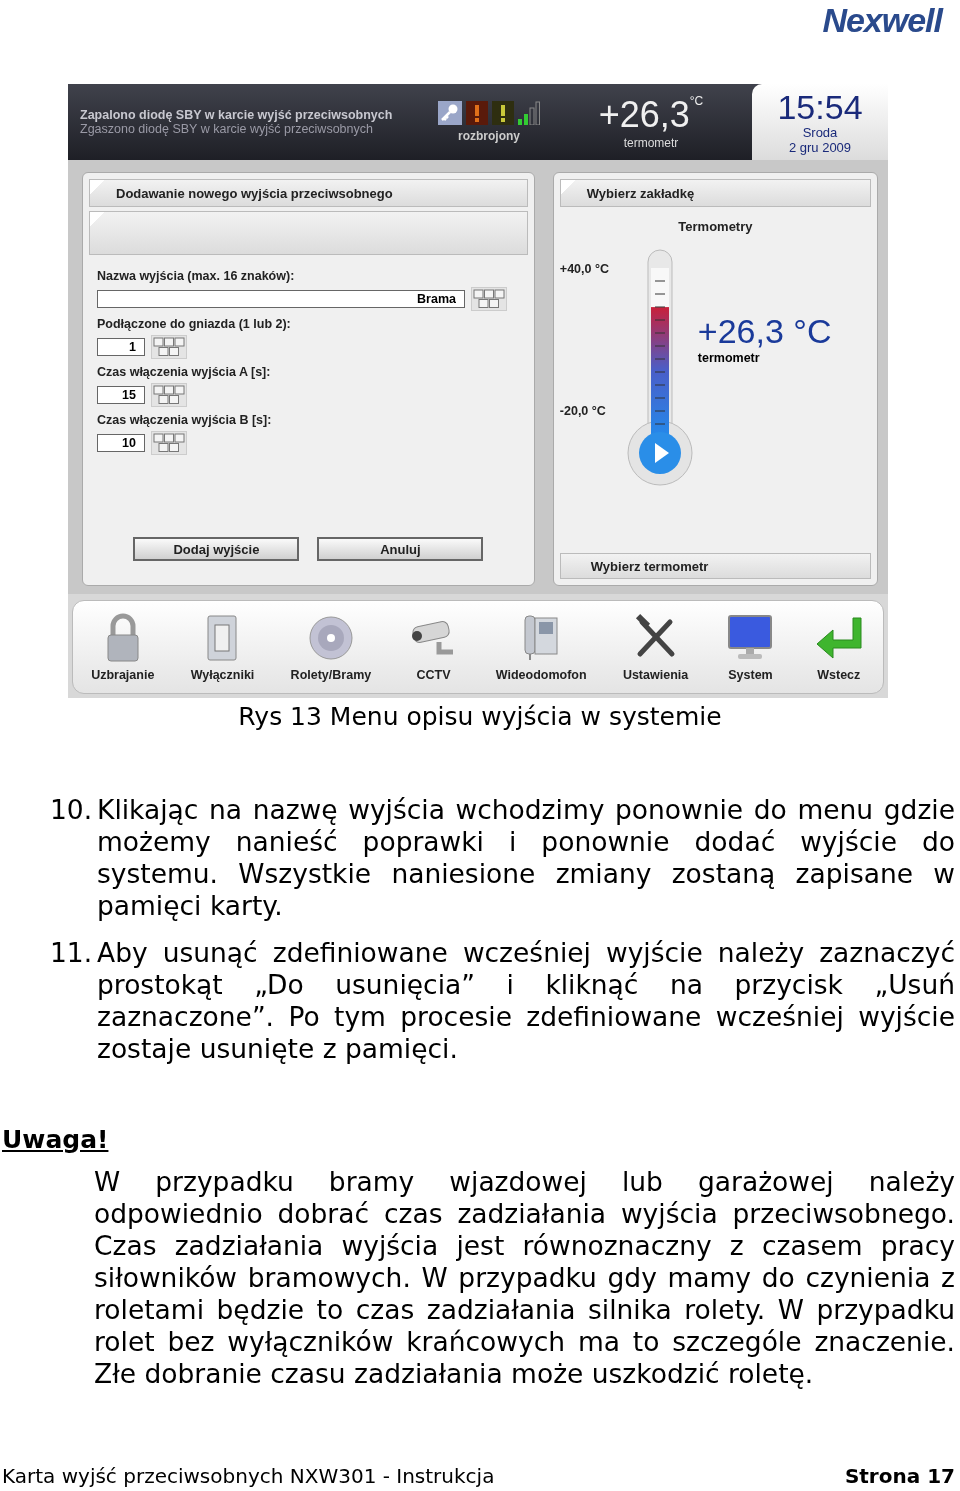  I want to click on signal-icon, so click(529, 113).